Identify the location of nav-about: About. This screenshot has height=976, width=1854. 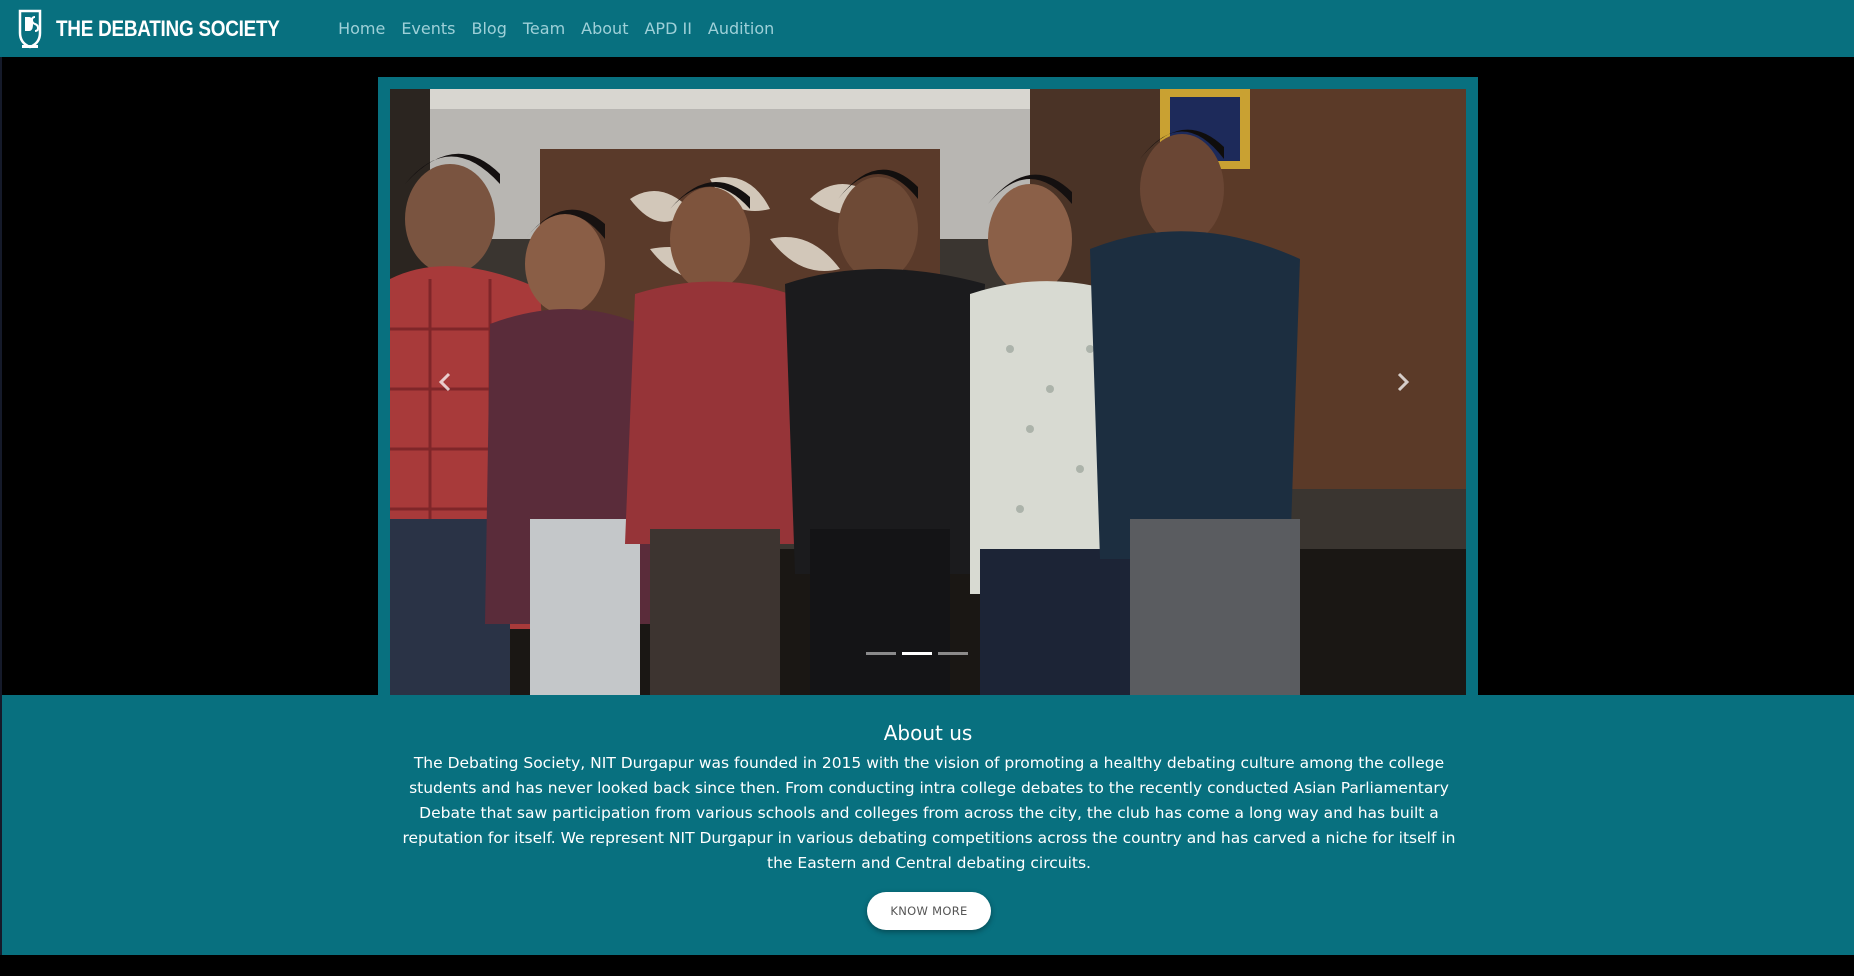
(604, 28).